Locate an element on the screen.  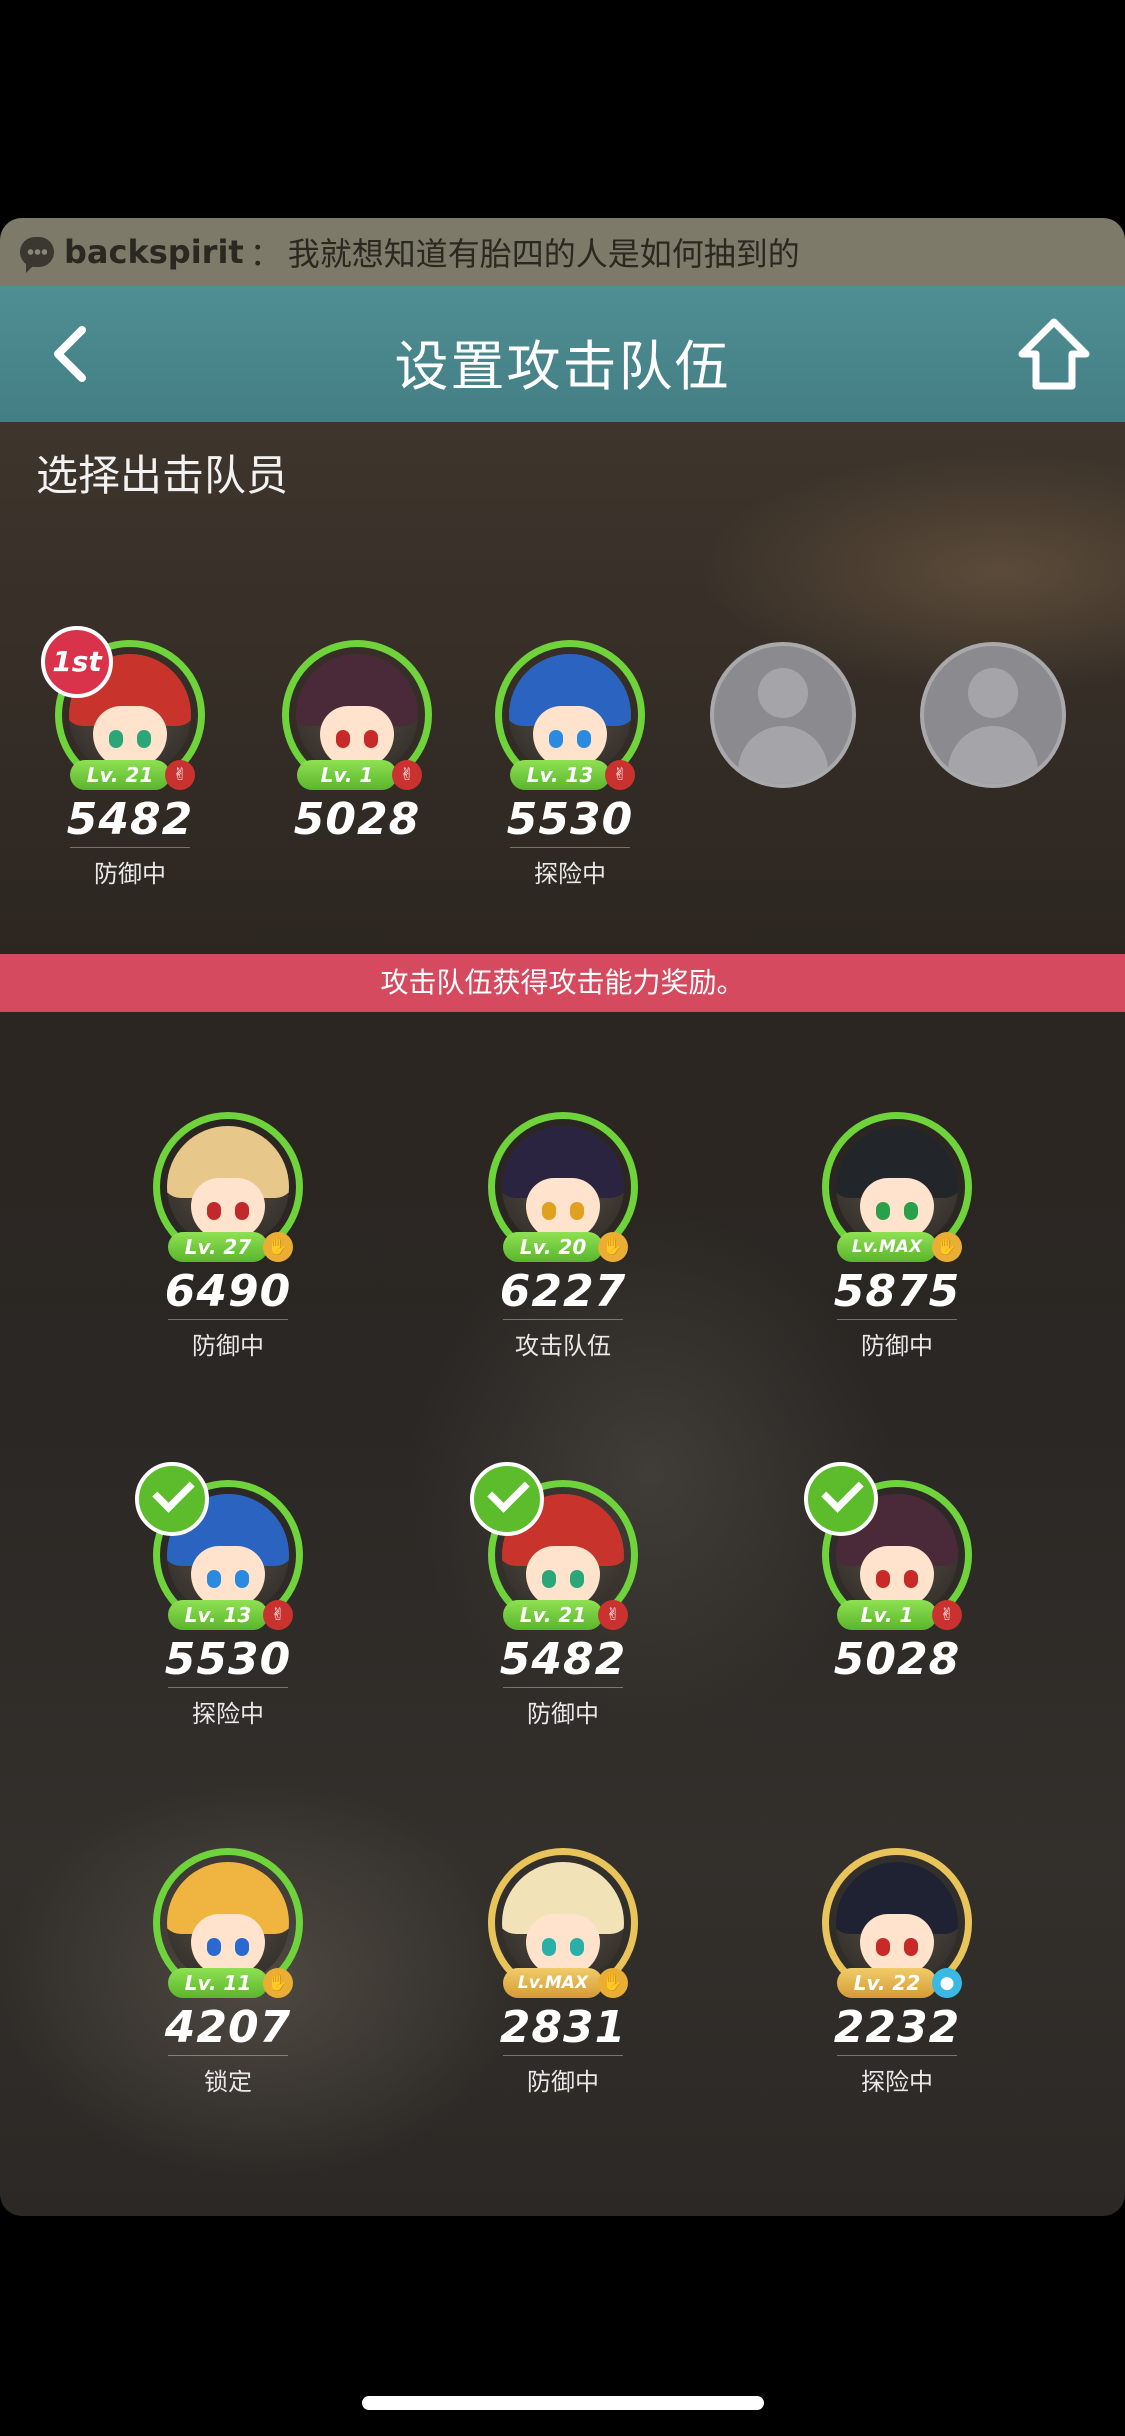
comment-username: backspirit is located at coordinates (154, 252).